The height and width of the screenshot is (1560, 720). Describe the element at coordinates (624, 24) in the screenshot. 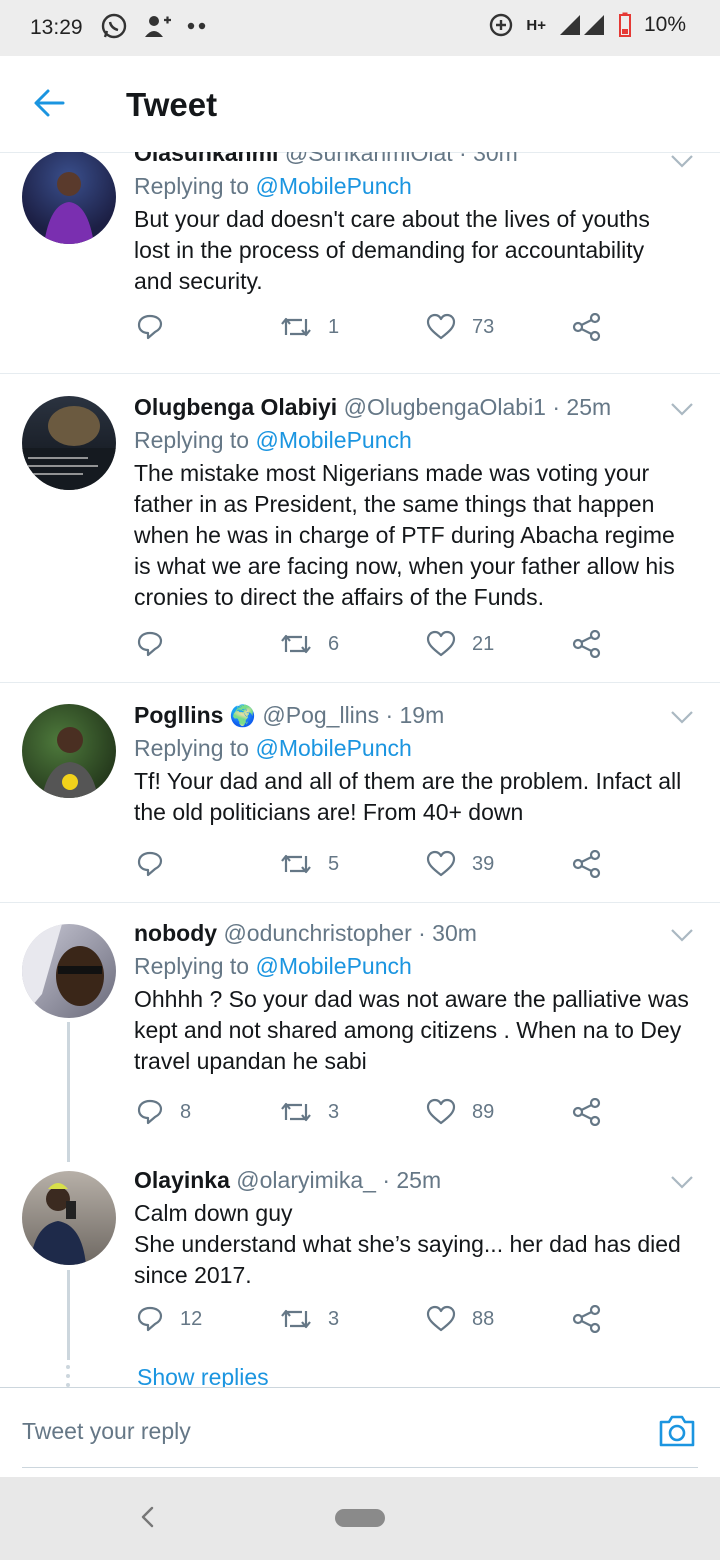

I see `battery-icon` at that location.